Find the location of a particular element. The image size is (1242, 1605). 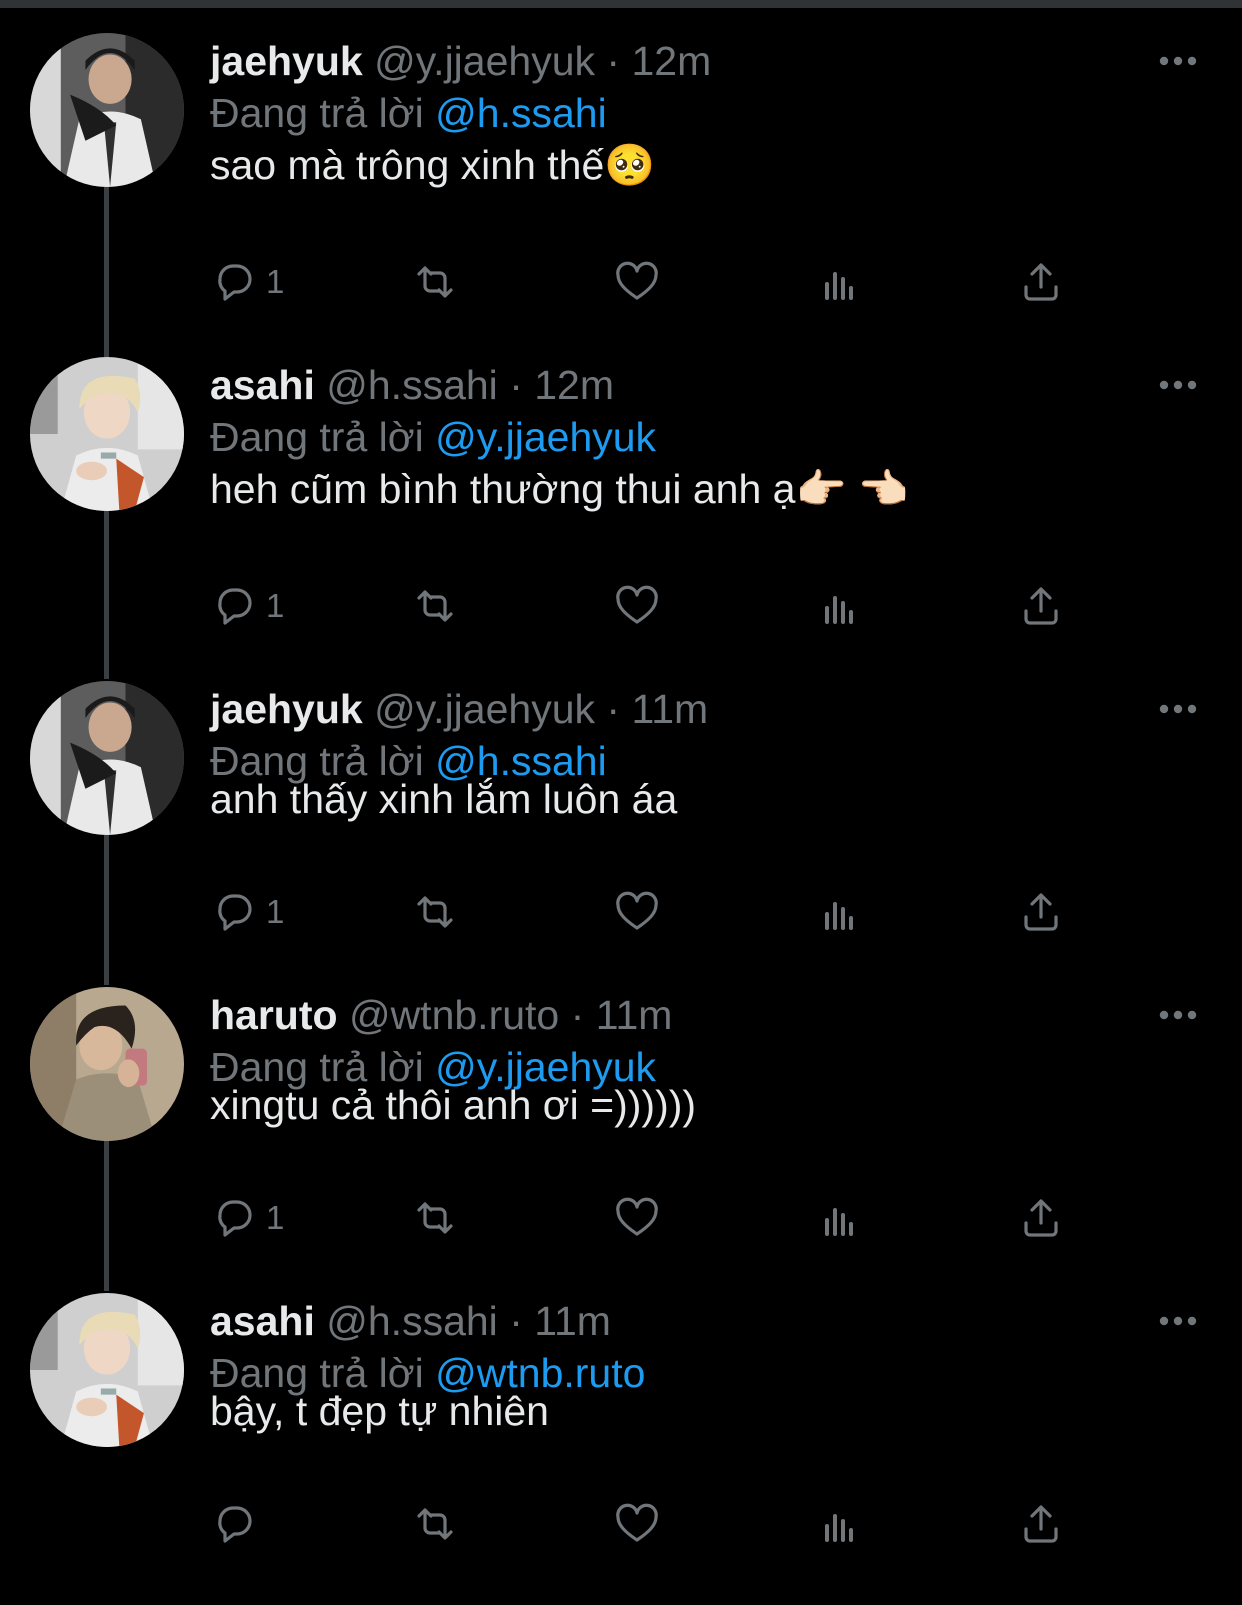

reply-button is located at coordinates (236, 1524).